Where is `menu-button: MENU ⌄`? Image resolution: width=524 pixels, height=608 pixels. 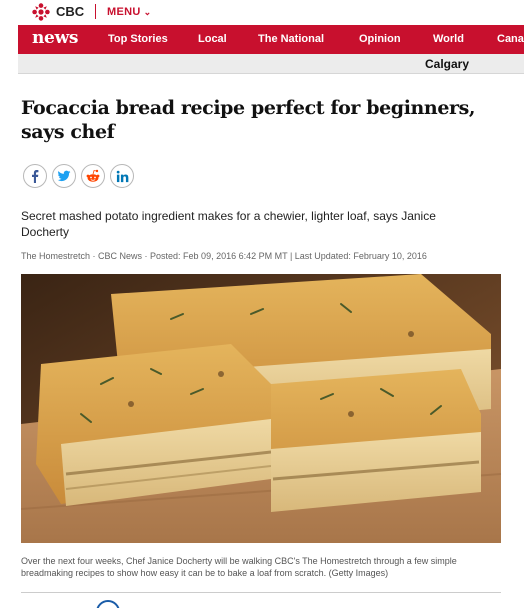
menu-button: MENU ⌄ is located at coordinates (129, 12).